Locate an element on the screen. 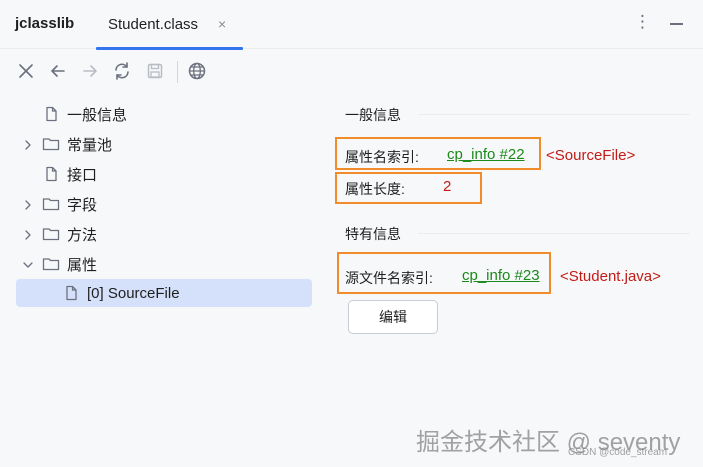  tree-item-methods: 方法 is located at coordinates (167, 234).